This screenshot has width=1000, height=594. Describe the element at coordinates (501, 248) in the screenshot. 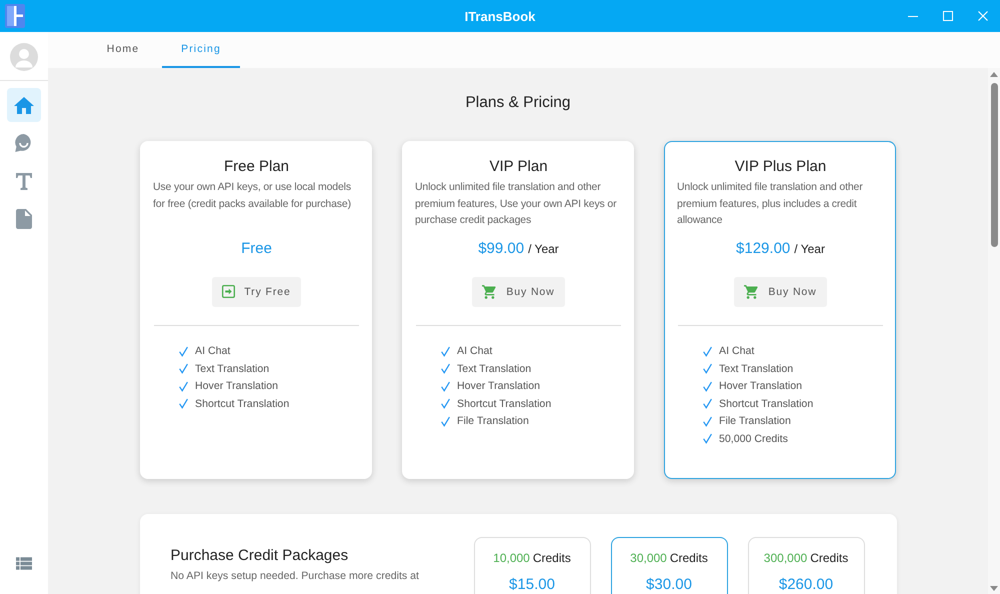

I see `plan-price: $99.00` at that location.